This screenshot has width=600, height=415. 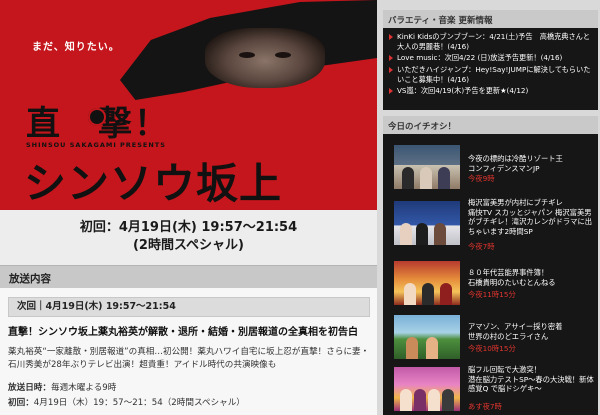 I want to click on episode-title: 直撃！シンソウ坂上薬丸裕英が解散・退所・結婚・別居報道の全真相を初告白, so click(x=183, y=332).